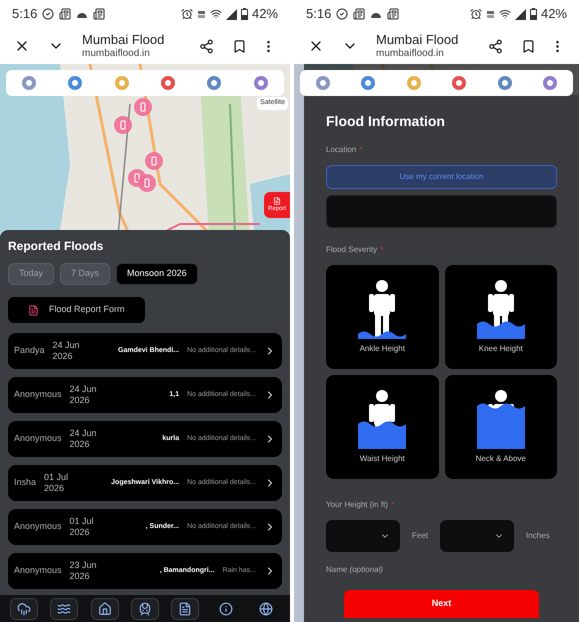 This screenshot has height=622, width=579. What do you see at coordinates (441, 604) in the screenshot?
I see `next-button: Next` at bounding box center [441, 604].